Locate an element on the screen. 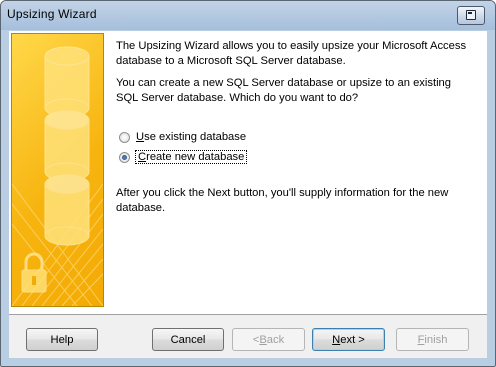  database-lock-illustration is located at coordinates (57, 170).